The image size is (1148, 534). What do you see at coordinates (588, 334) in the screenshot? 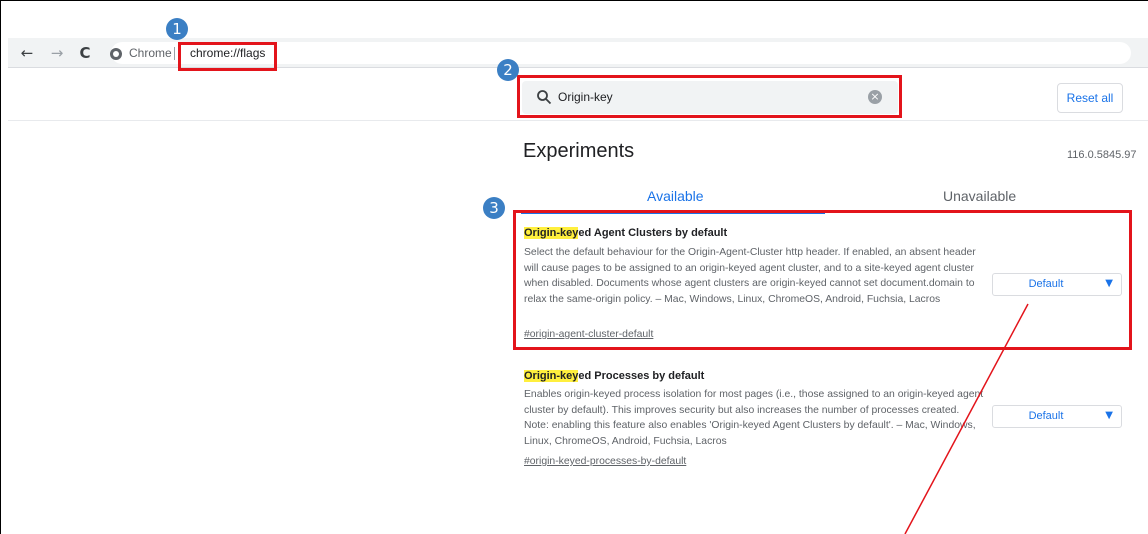
I see `experiment-link: #origin-agent-cluster-default` at bounding box center [588, 334].